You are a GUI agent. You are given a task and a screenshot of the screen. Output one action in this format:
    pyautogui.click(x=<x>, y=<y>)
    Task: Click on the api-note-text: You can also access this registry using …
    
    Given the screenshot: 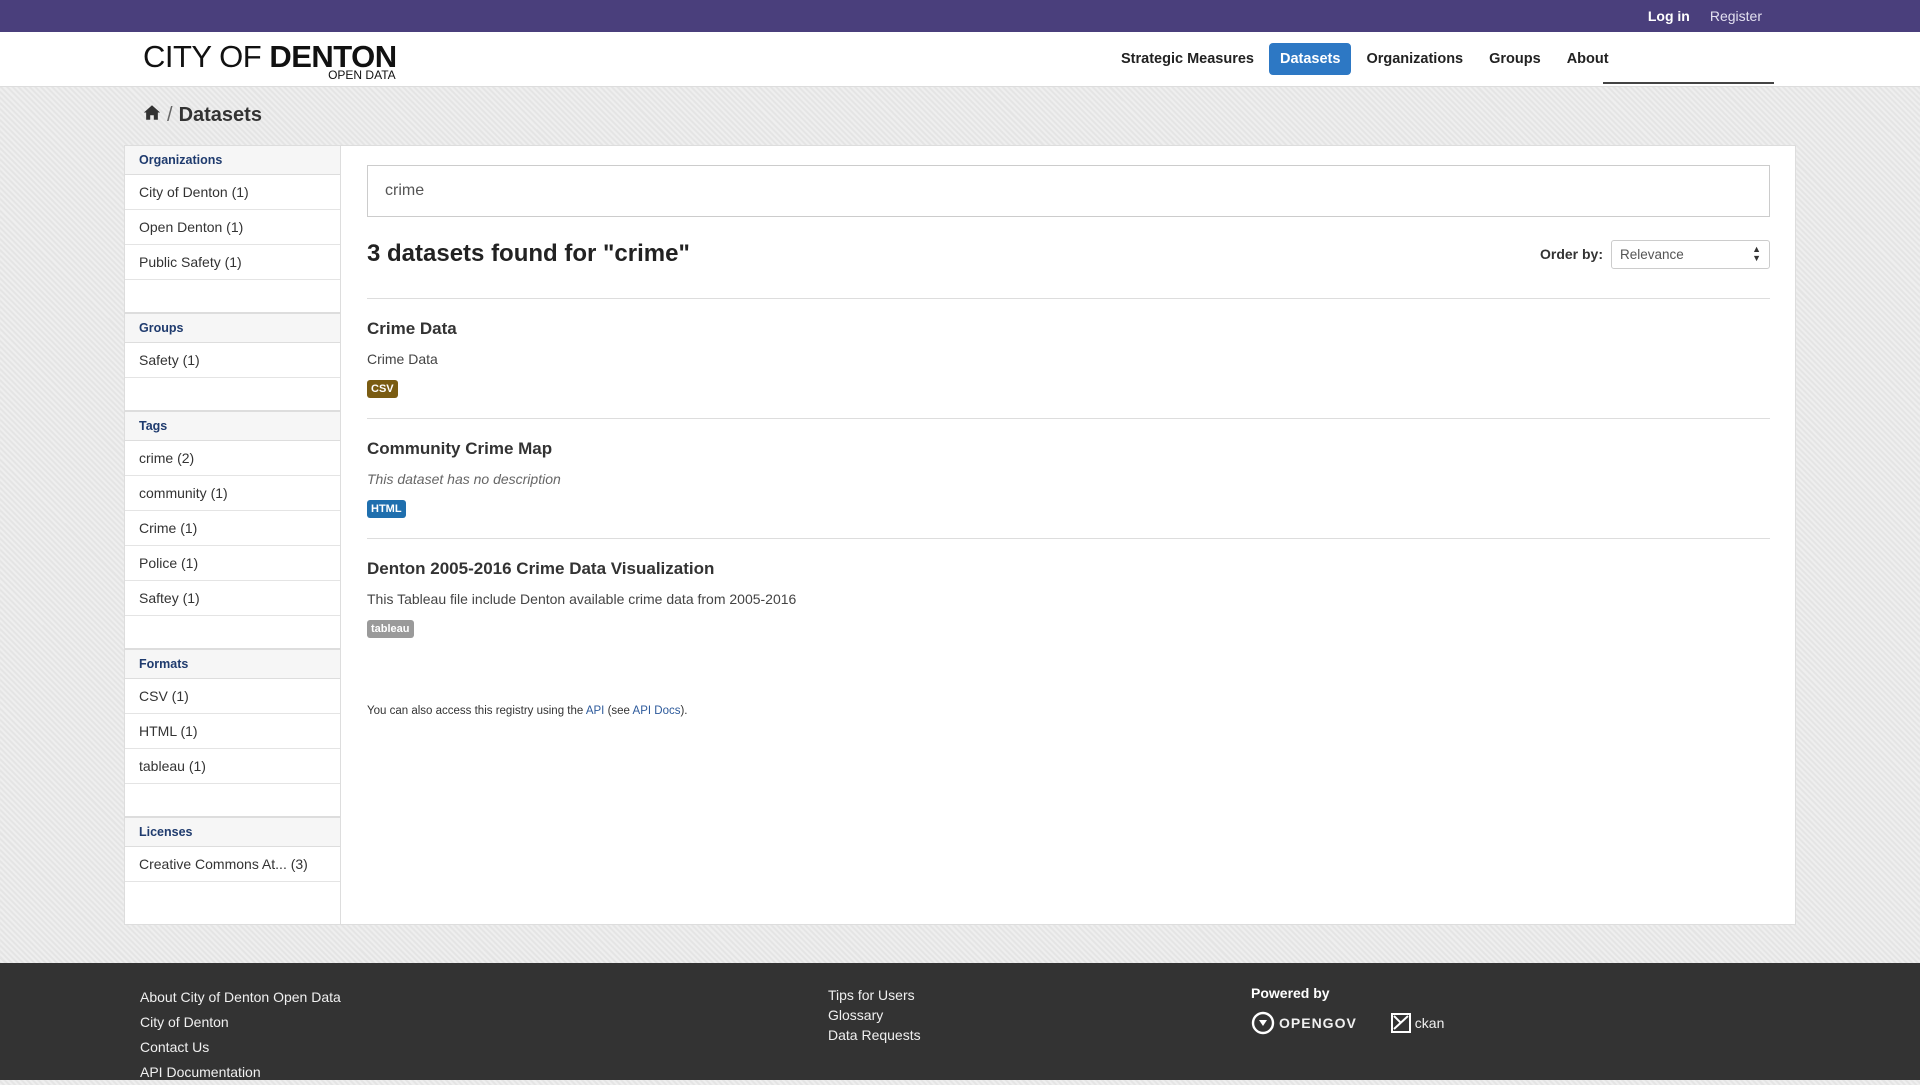 What is the action you would take?
    pyautogui.click(x=476, y=711)
    